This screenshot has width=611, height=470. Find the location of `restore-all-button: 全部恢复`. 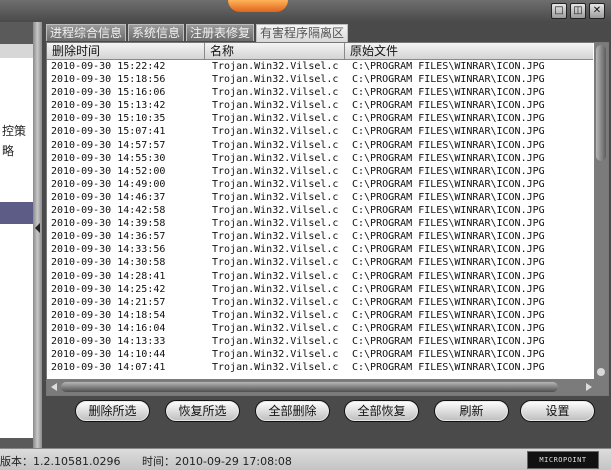

restore-all-button: 全部恢复 is located at coordinates (381, 411).